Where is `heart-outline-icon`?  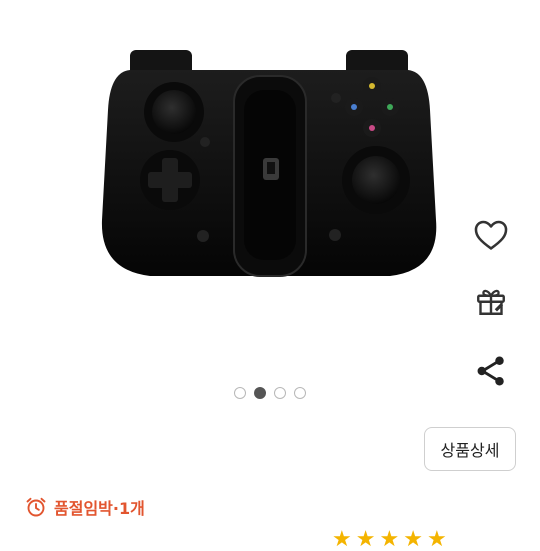
heart-outline-icon is located at coordinates (491, 235).